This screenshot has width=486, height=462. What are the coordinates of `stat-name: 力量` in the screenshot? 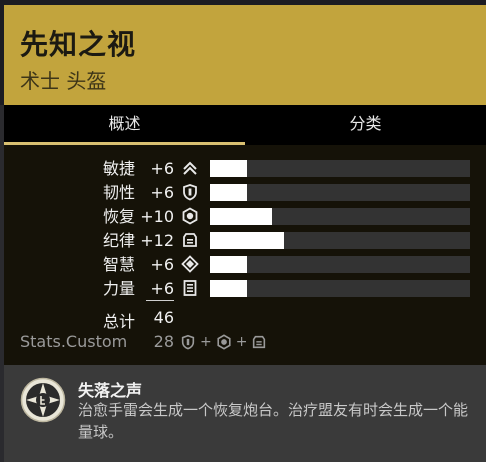 It's located at (118, 288).